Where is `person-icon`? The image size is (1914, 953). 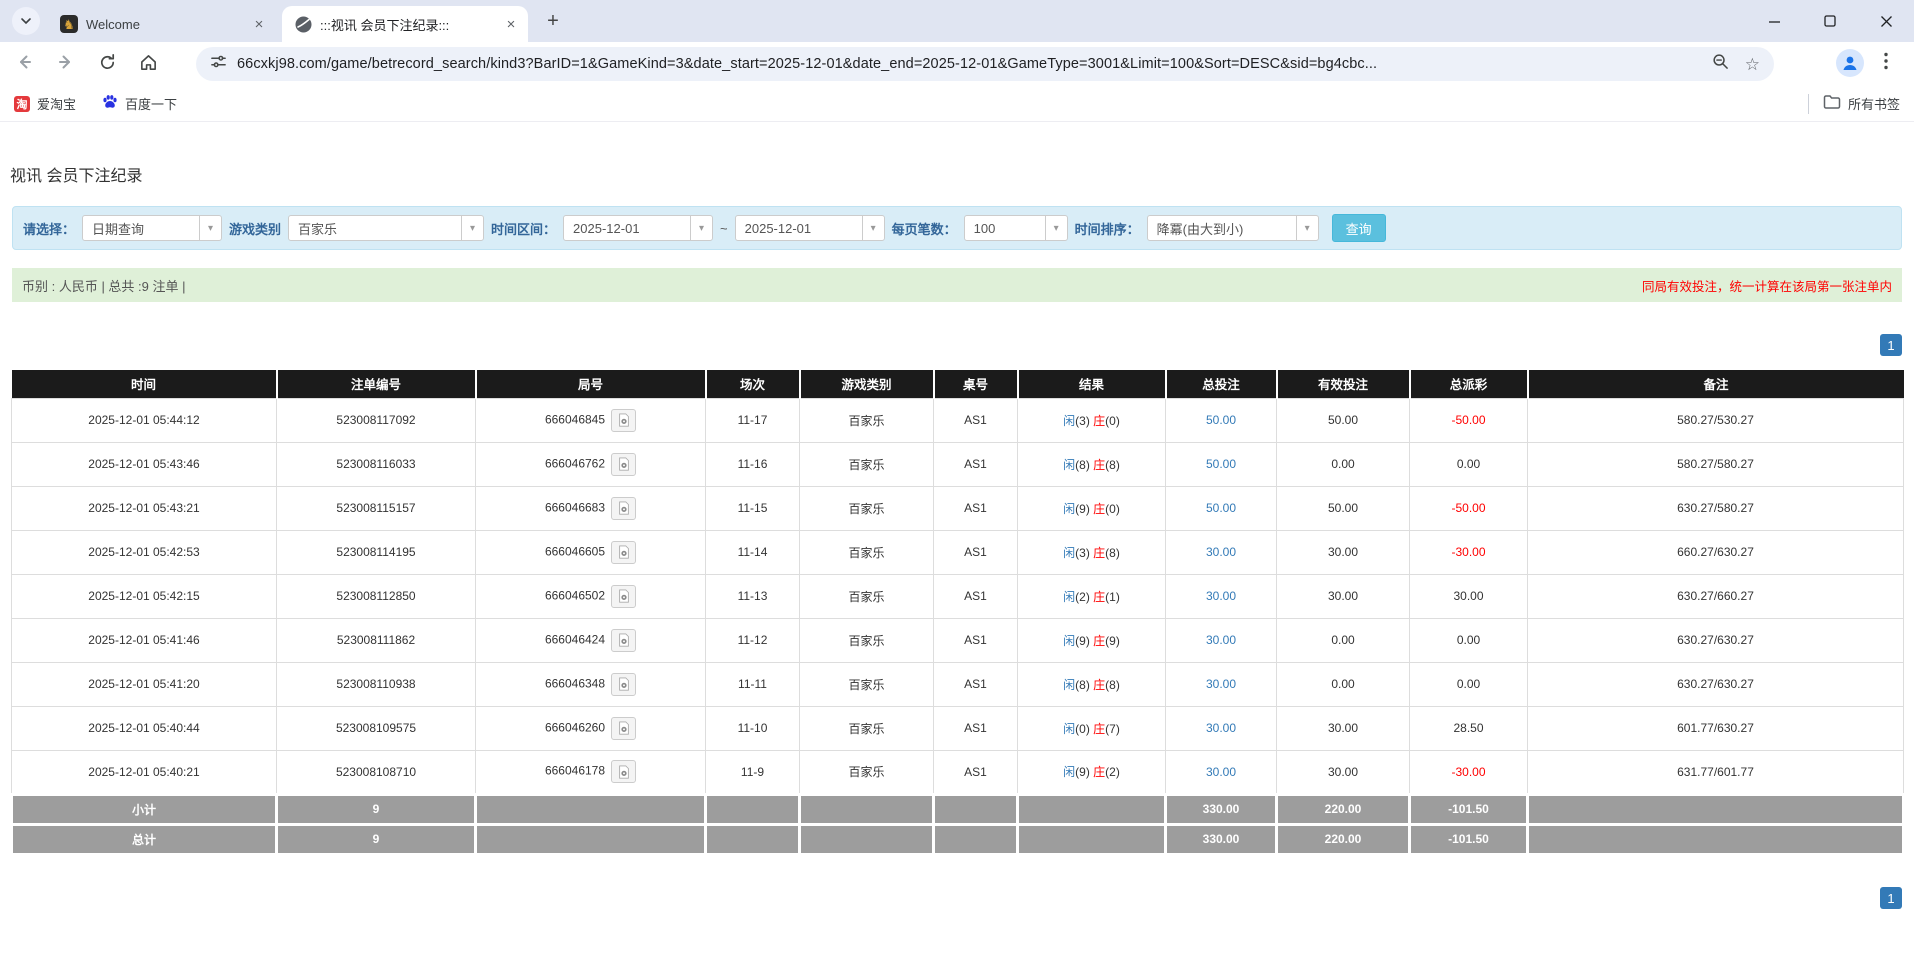 person-icon is located at coordinates (1850, 63).